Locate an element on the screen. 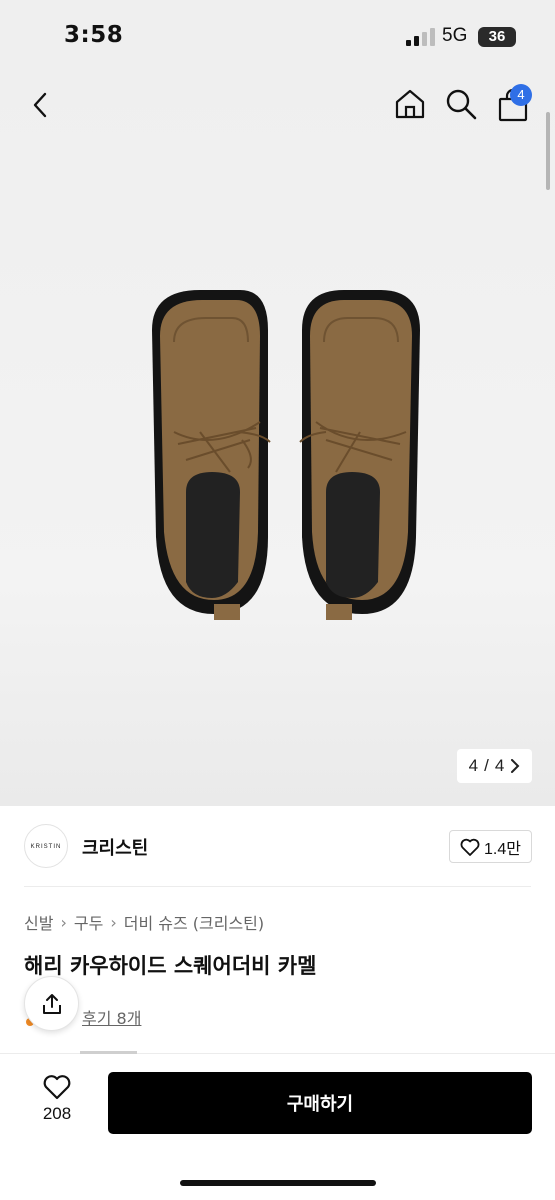  breadcrumb: 신발 › 구두 › 더비 슈즈 (크리스틴) is located at coordinates (144, 922).